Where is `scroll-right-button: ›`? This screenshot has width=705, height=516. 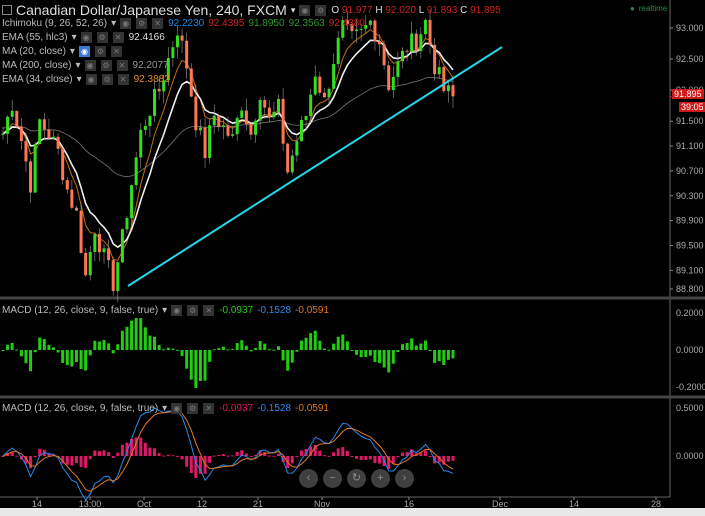
scroll-right-button: › is located at coordinates (404, 478).